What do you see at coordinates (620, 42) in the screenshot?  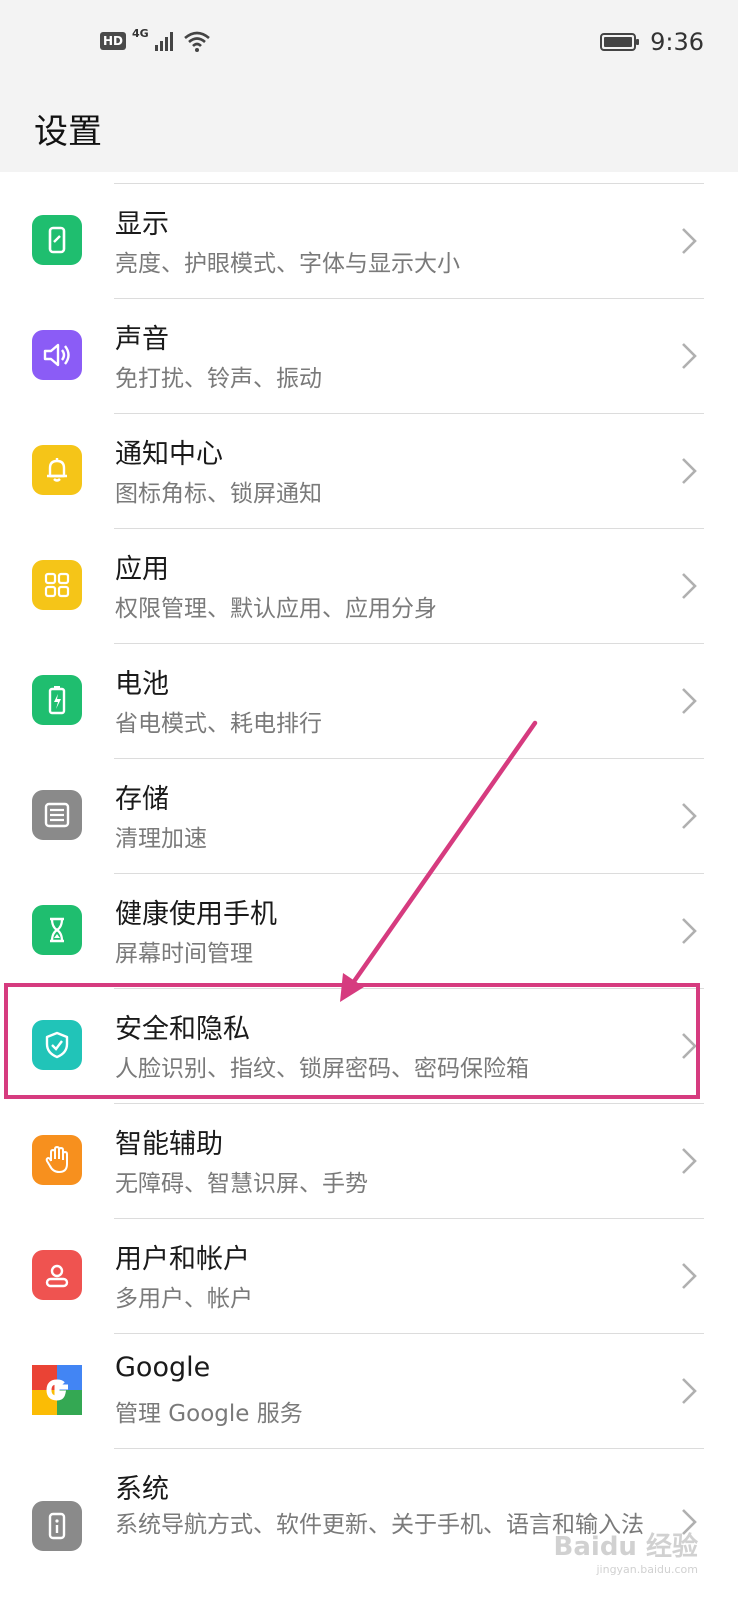 I see `battery-status-icon` at bounding box center [620, 42].